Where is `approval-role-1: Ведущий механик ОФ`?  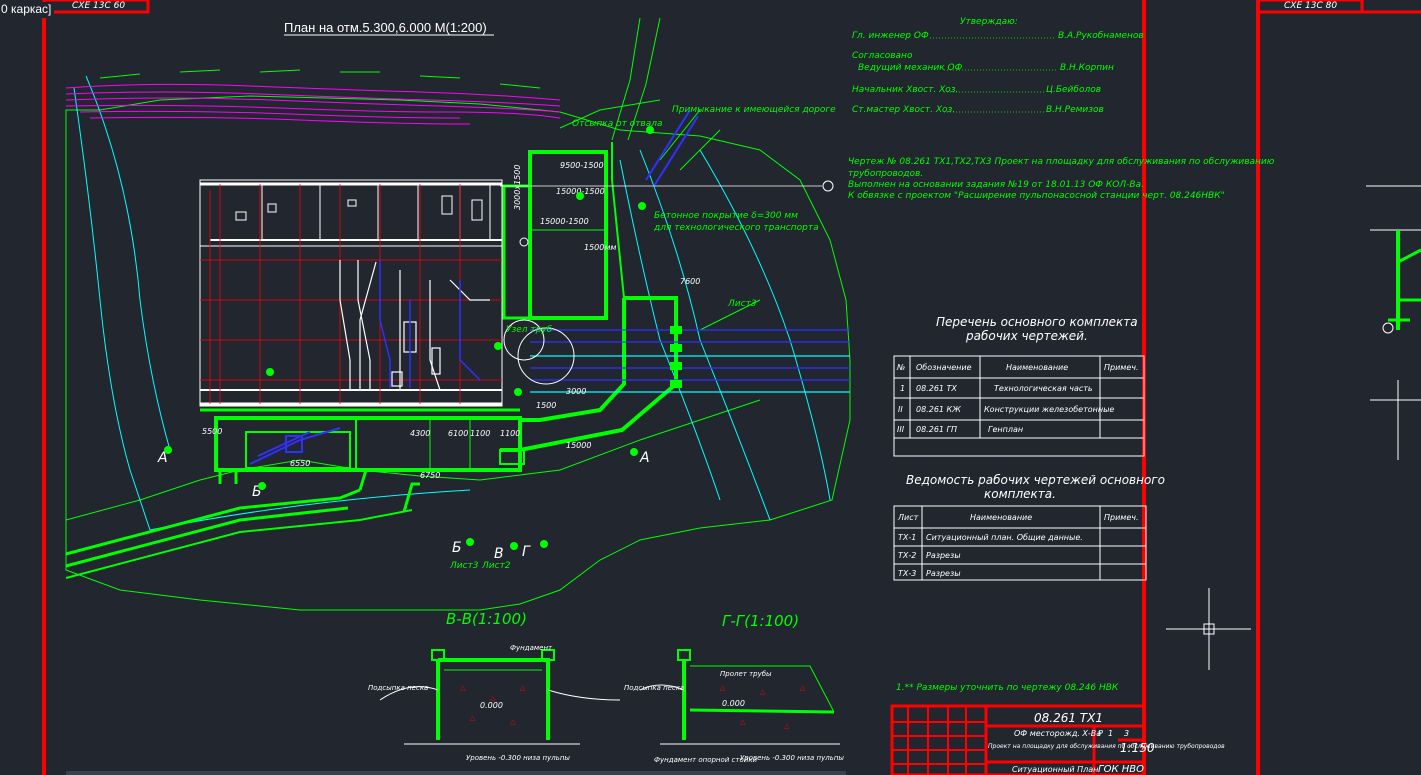
approval-role-1: Ведущий механик ОФ is located at coordinates (910, 68).